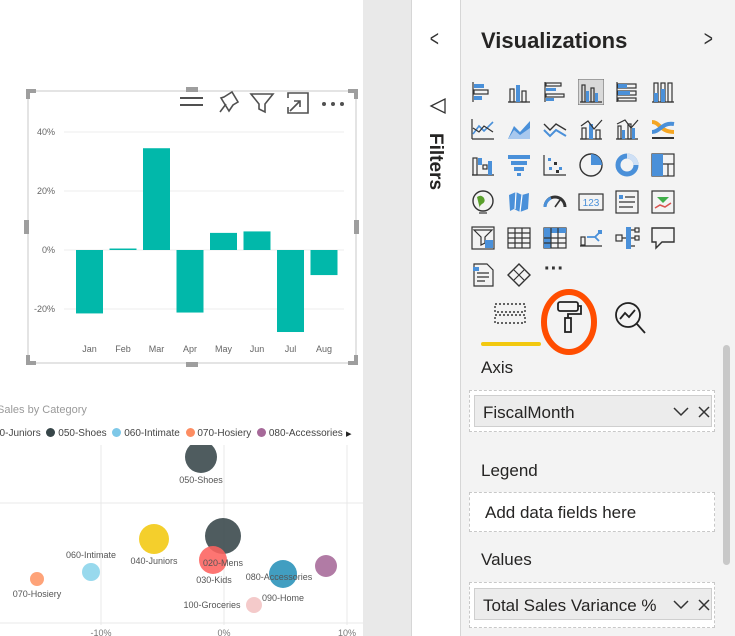 The image size is (735, 636). I want to click on funnel-icon, so click(519, 165).